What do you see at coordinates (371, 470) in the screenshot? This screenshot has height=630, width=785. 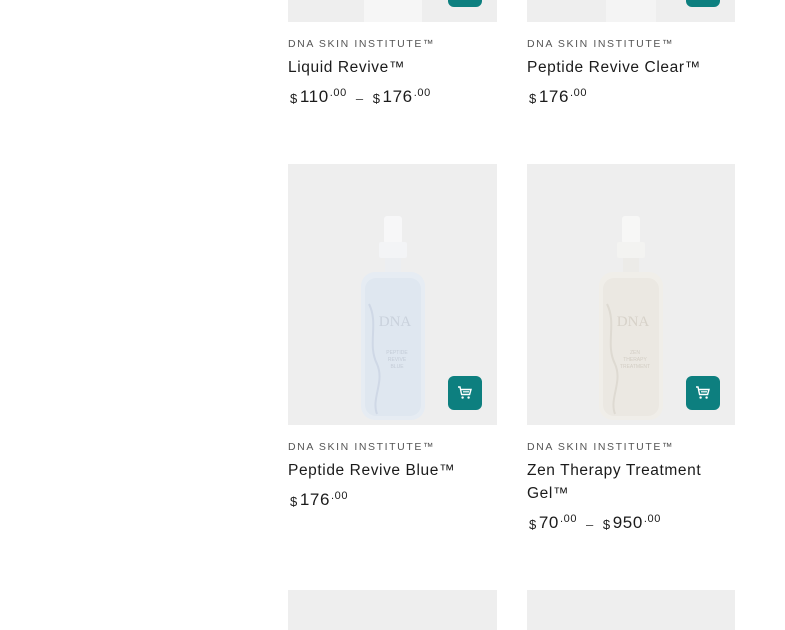 I see `product-title: Peptide Revive Blue™` at bounding box center [371, 470].